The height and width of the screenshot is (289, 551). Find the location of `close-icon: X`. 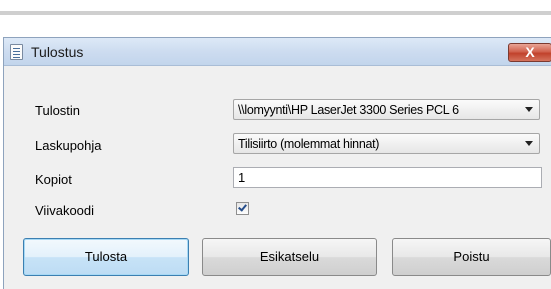

close-icon: X is located at coordinates (530, 52).